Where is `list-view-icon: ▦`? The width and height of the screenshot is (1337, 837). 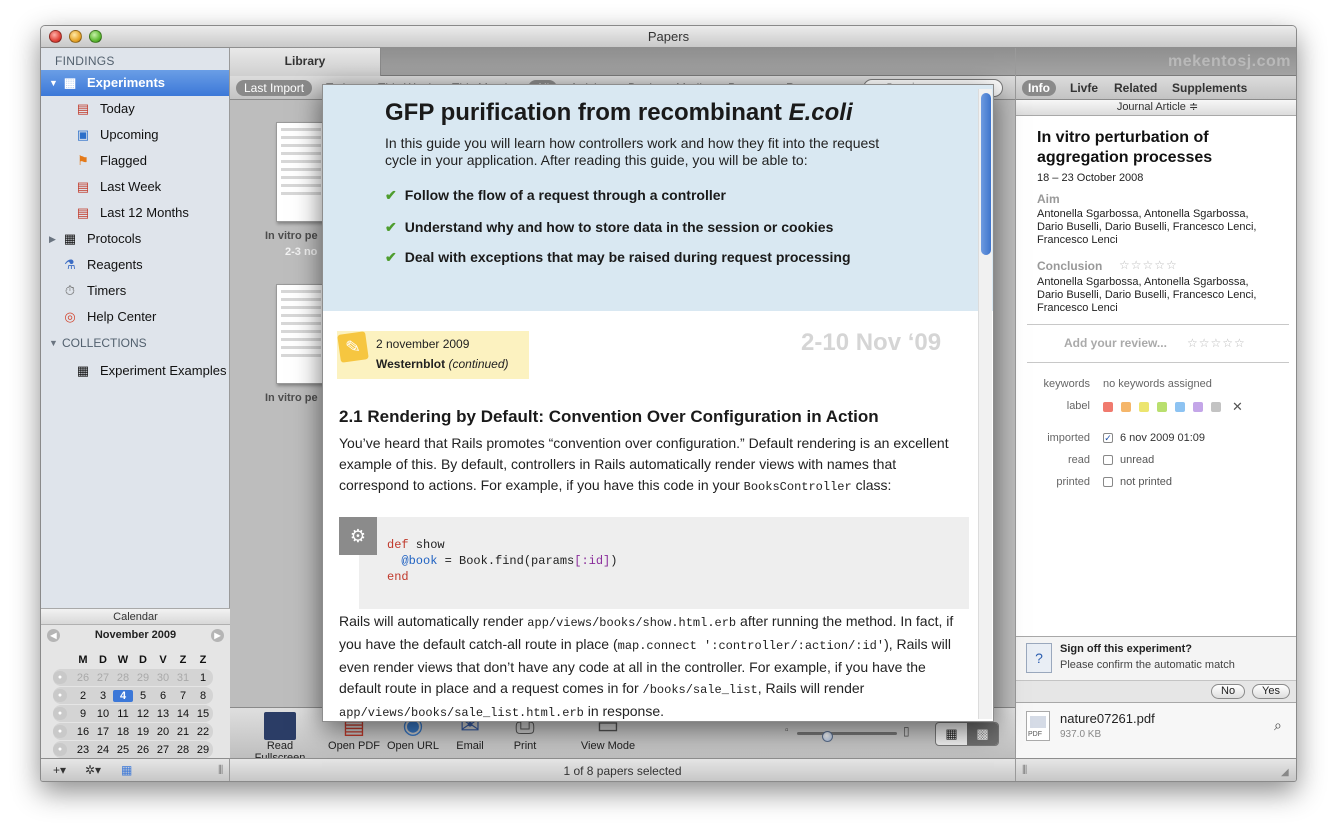
list-view-icon: ▦ is located at coordinates (951, 734).